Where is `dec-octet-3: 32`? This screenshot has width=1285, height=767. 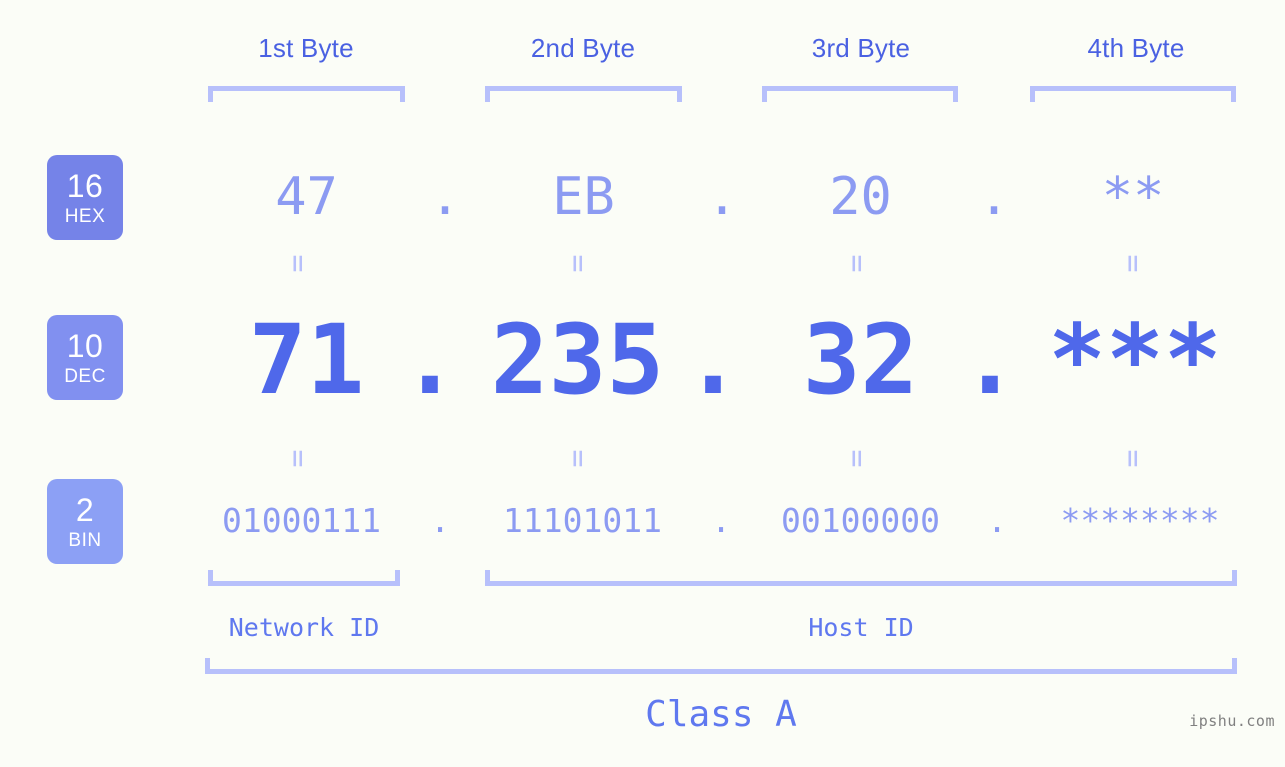
dec-octet-3: 32 is located at coordinates (860, 360).